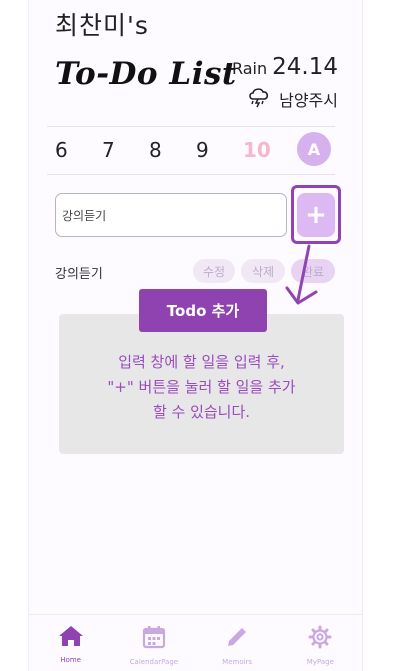 The height and width of the screenshot is (671, 401). I want to click on nav-item-calendar: CalendarPage, so click(153, 643).